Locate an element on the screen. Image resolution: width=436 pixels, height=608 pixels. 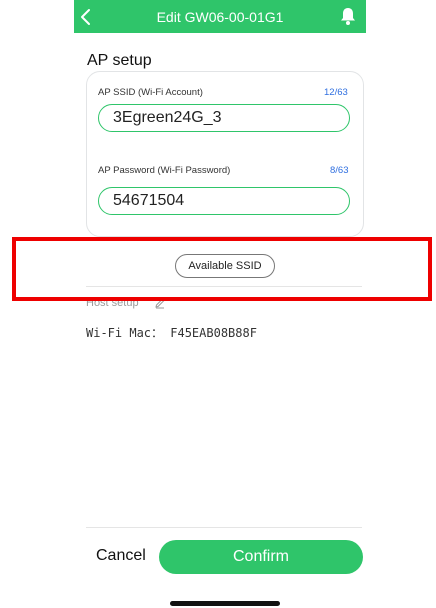
confirm-button: Confirm is located at coordinates (261, 557).